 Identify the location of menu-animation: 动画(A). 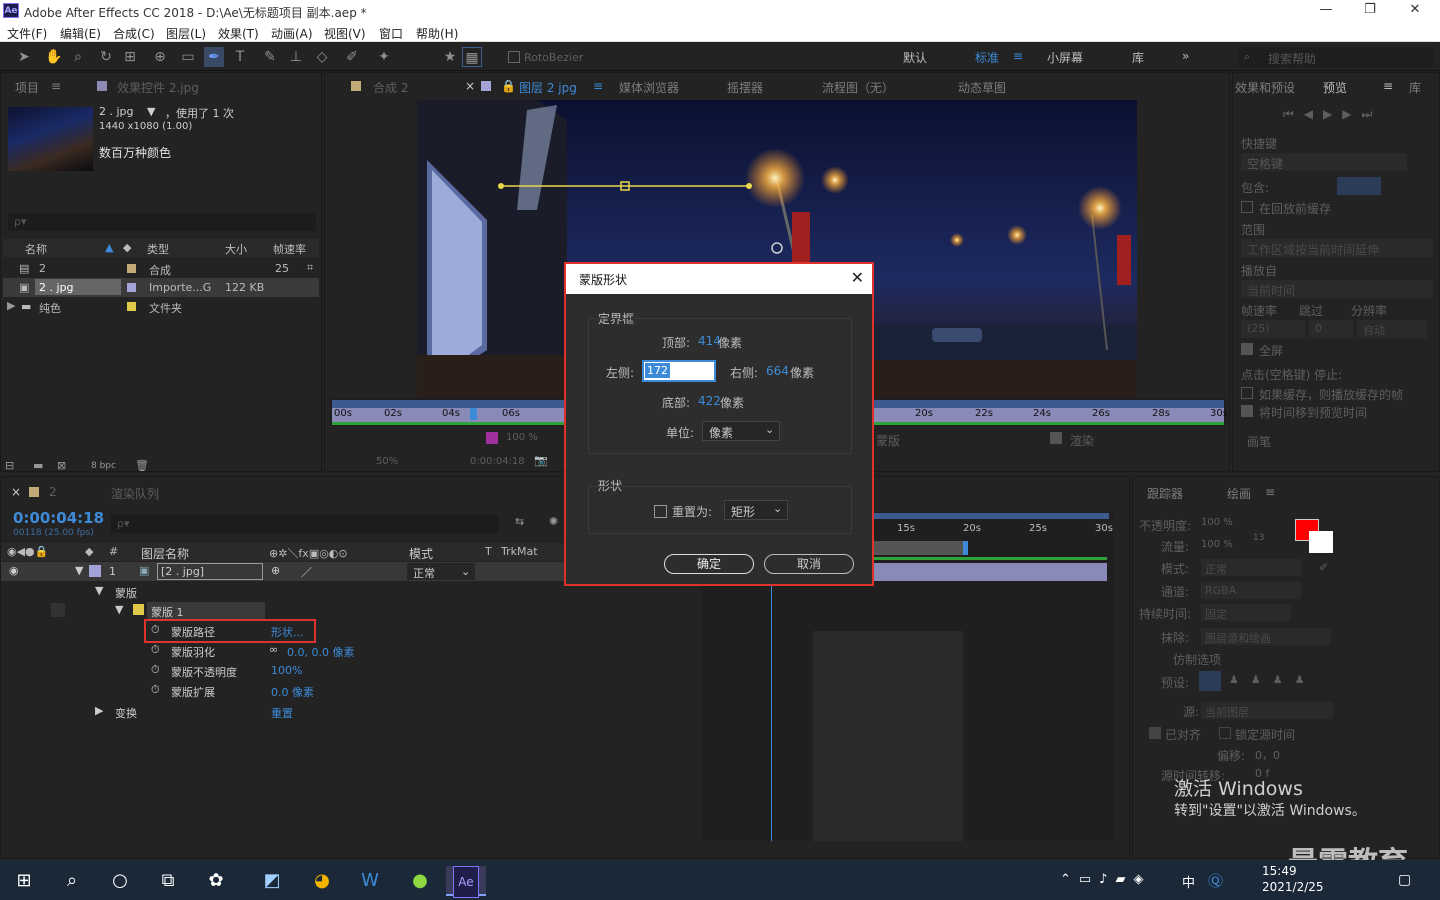
(292, 33).